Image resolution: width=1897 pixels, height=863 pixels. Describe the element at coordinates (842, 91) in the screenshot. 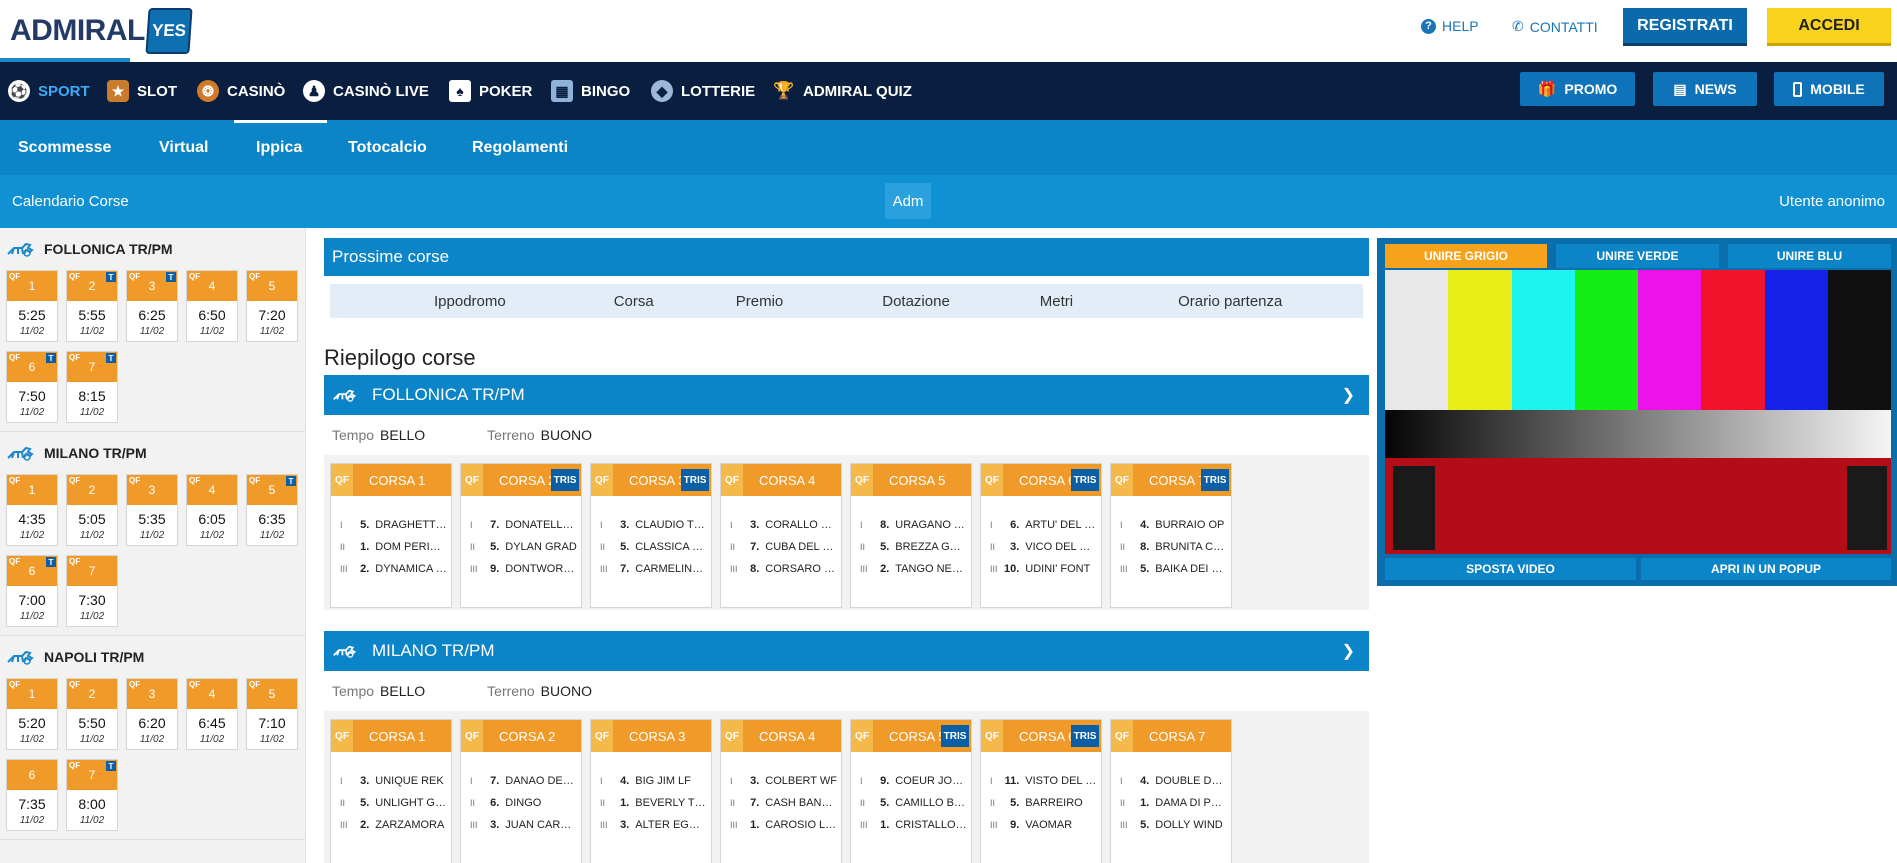

I see `nav-admiral-quiz: 🏆 ADMIRAL QUIZ` at that location.